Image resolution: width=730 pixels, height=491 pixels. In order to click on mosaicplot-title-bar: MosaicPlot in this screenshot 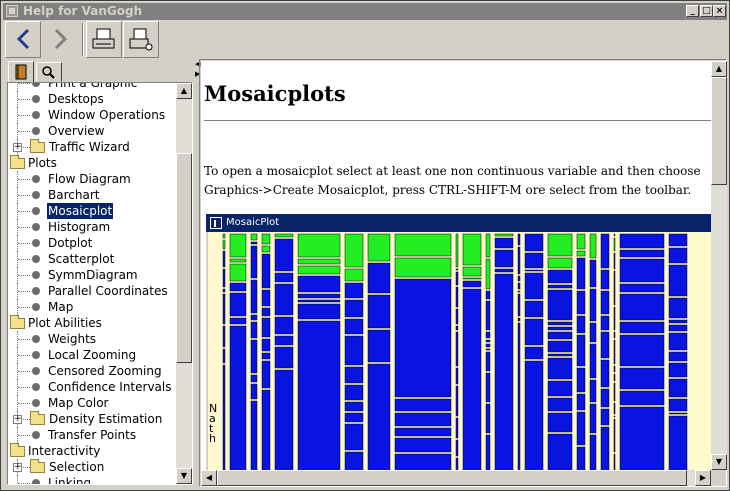, I will do `click(458, 223)`.